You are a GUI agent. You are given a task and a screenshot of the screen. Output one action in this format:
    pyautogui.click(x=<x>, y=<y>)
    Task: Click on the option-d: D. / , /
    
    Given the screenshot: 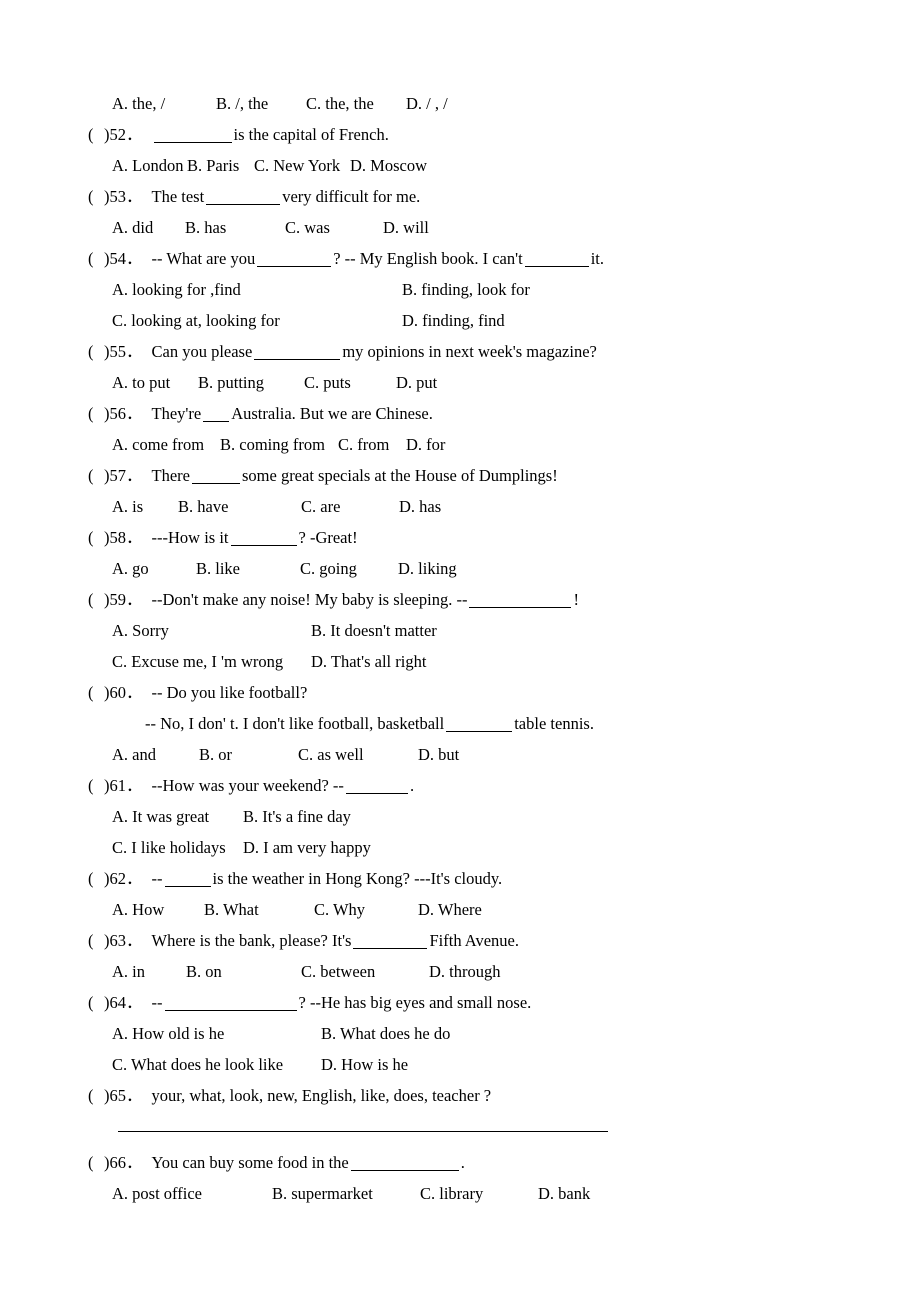 What is the action you would take?
    pyautogui.click(x=427, y=103)
    